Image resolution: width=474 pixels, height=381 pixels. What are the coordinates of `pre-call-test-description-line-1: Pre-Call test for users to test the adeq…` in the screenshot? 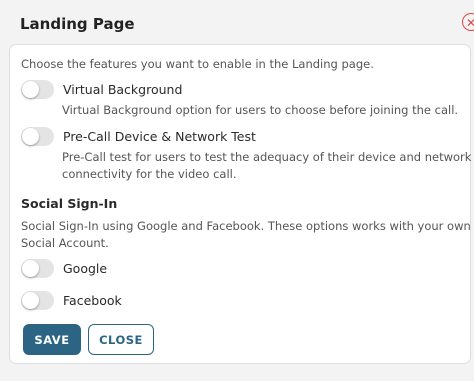 It's located at (267, 157).